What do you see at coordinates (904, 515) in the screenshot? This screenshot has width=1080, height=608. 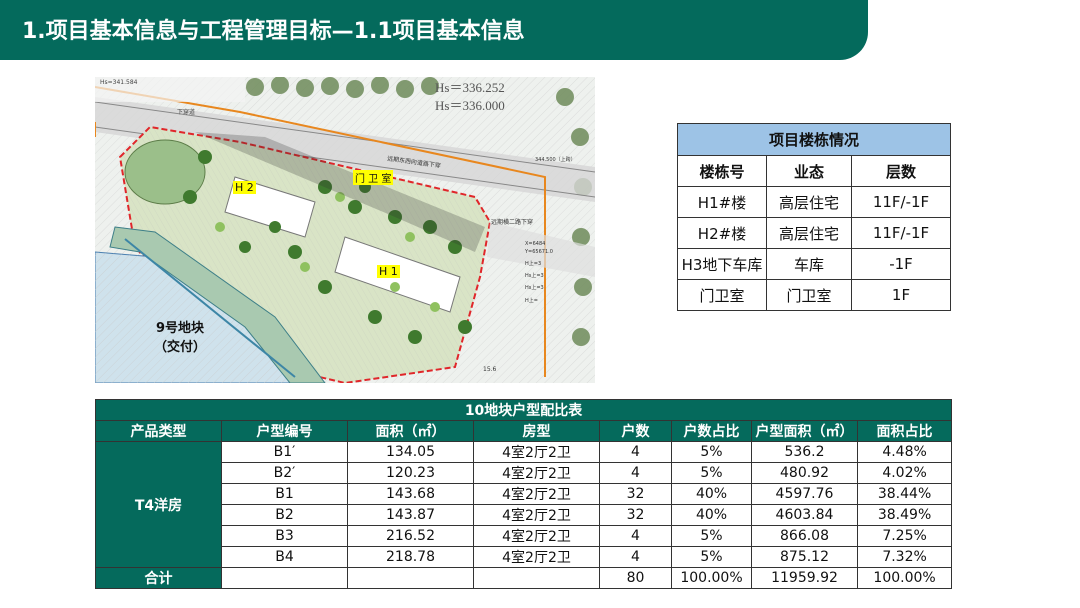 I see `table-cell: 38.49%` at bounding box center [904, 515].